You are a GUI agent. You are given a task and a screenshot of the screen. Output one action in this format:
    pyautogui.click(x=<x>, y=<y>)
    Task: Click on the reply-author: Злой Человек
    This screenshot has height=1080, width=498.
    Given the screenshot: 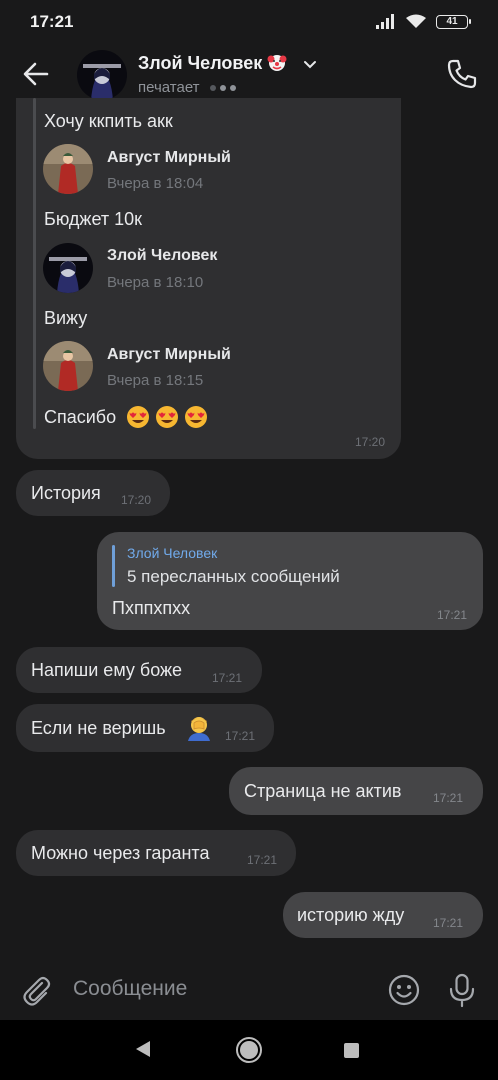 What is the action you would take?
    pyautogui.click(x=172, y=553)
    